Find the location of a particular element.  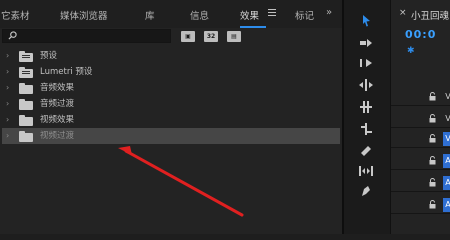

track-select-forward-tool-icon is located at coordinates (366, 43).